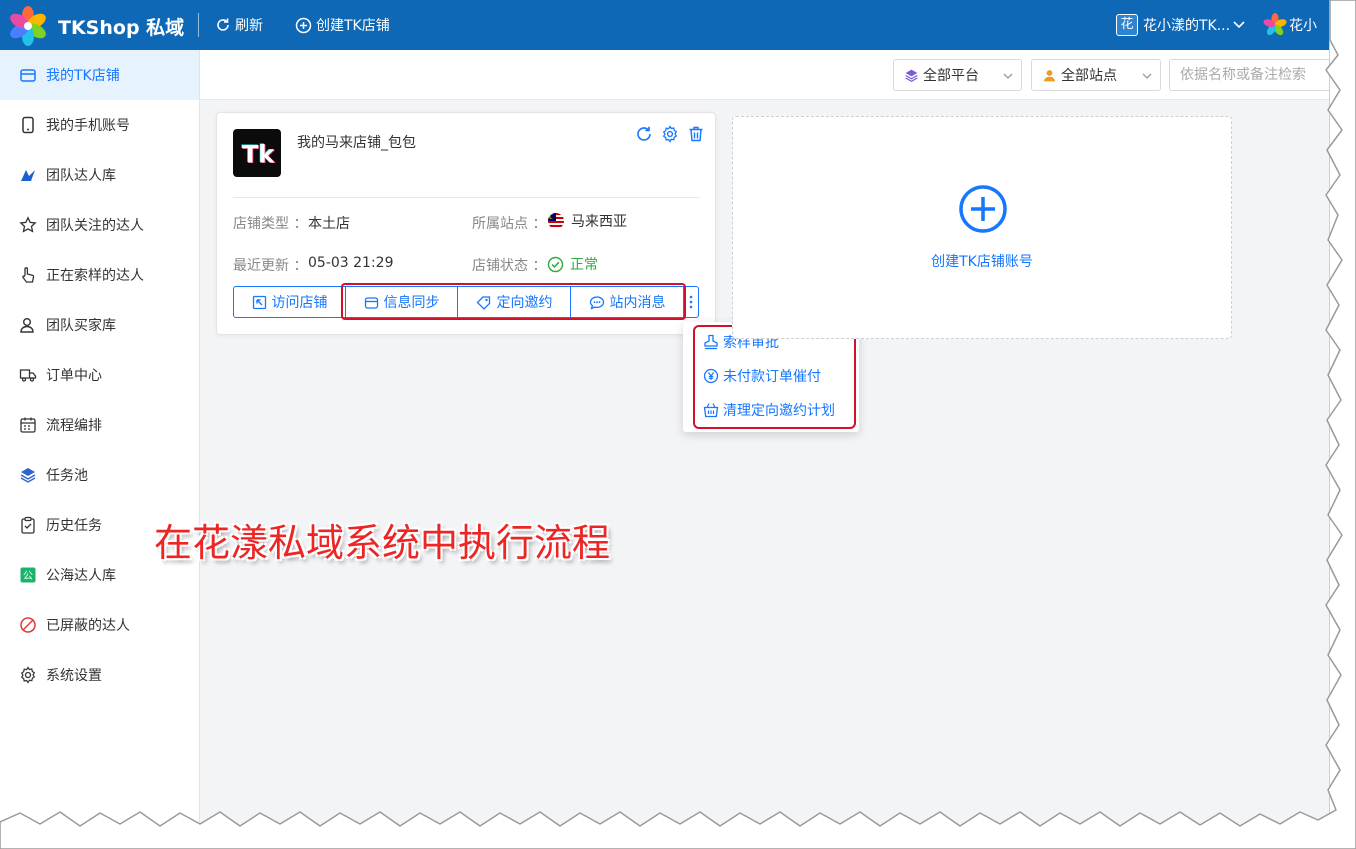  I want to click on sidebar-item-team-creators: 团队达人库, so click(99, 175).